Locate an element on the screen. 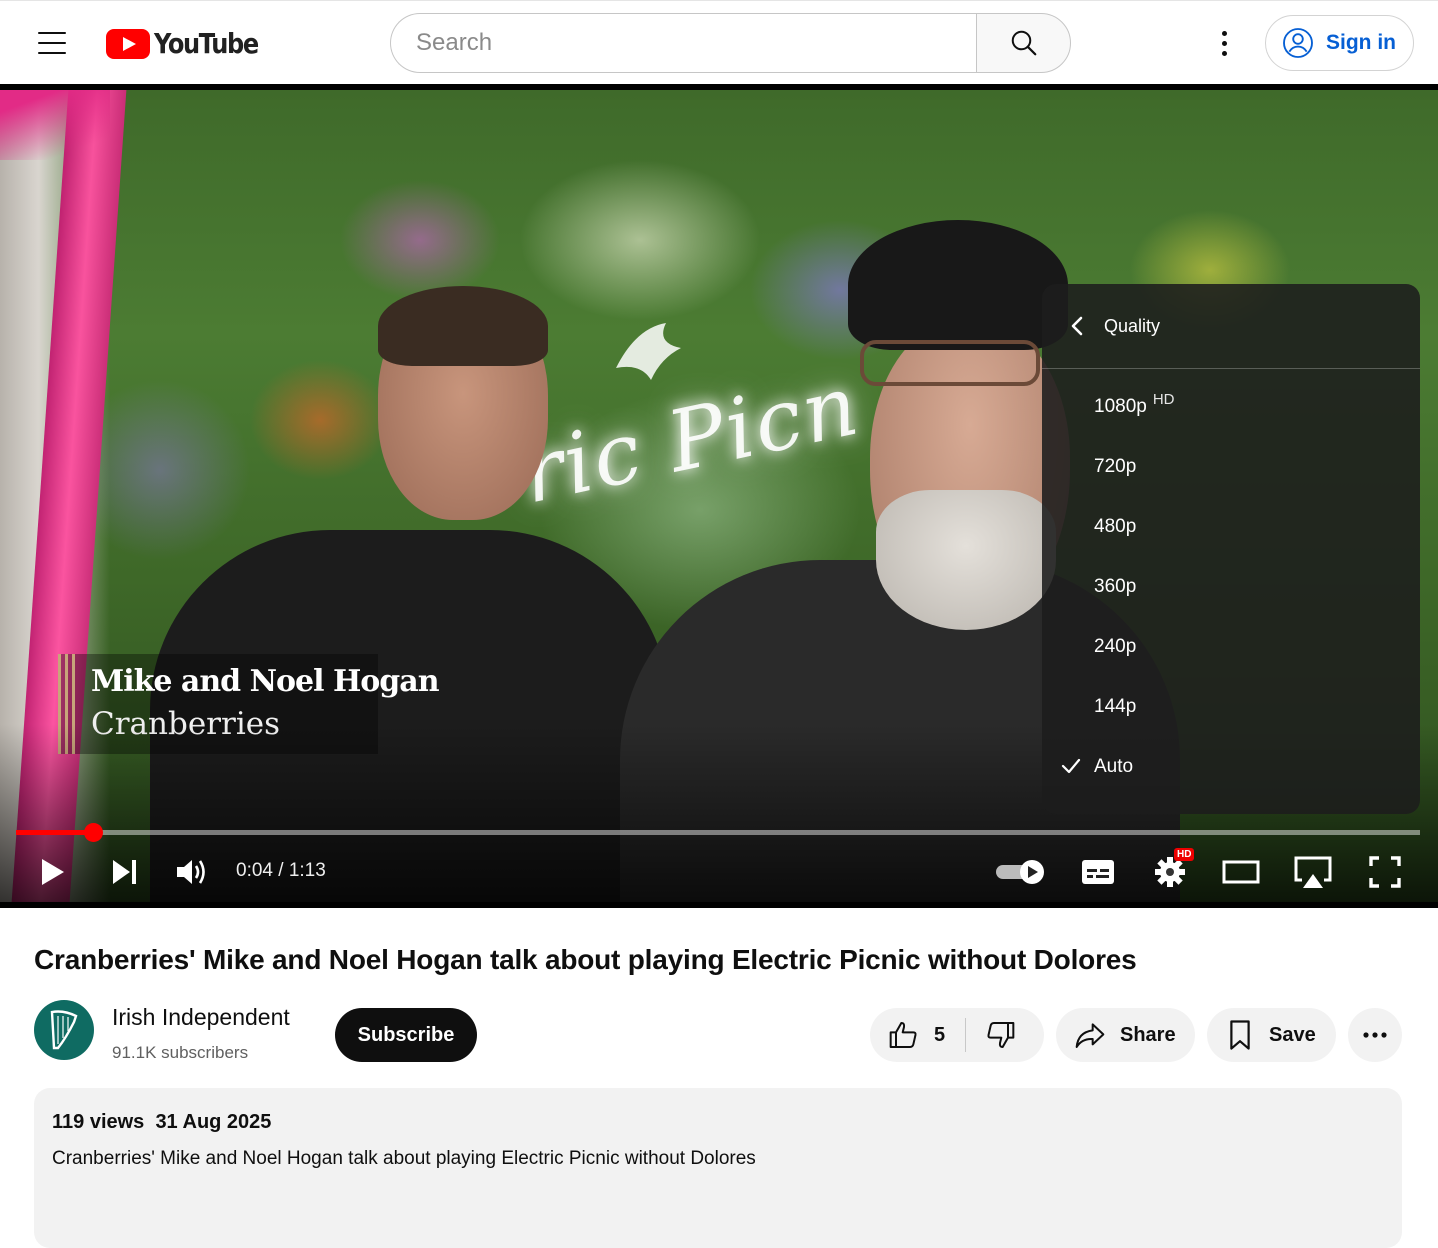 The height and width of the screenshot is (1248, 1438). quality-option-480p: 480p is located at coordinates (1231, 527).